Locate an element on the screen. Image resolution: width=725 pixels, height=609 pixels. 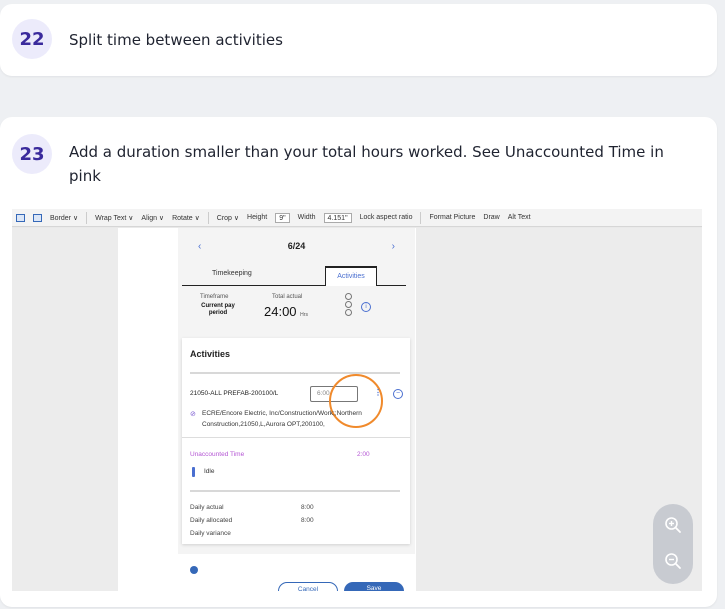
chevron-left-icon: ‹ is located at coordinates (200, 246).